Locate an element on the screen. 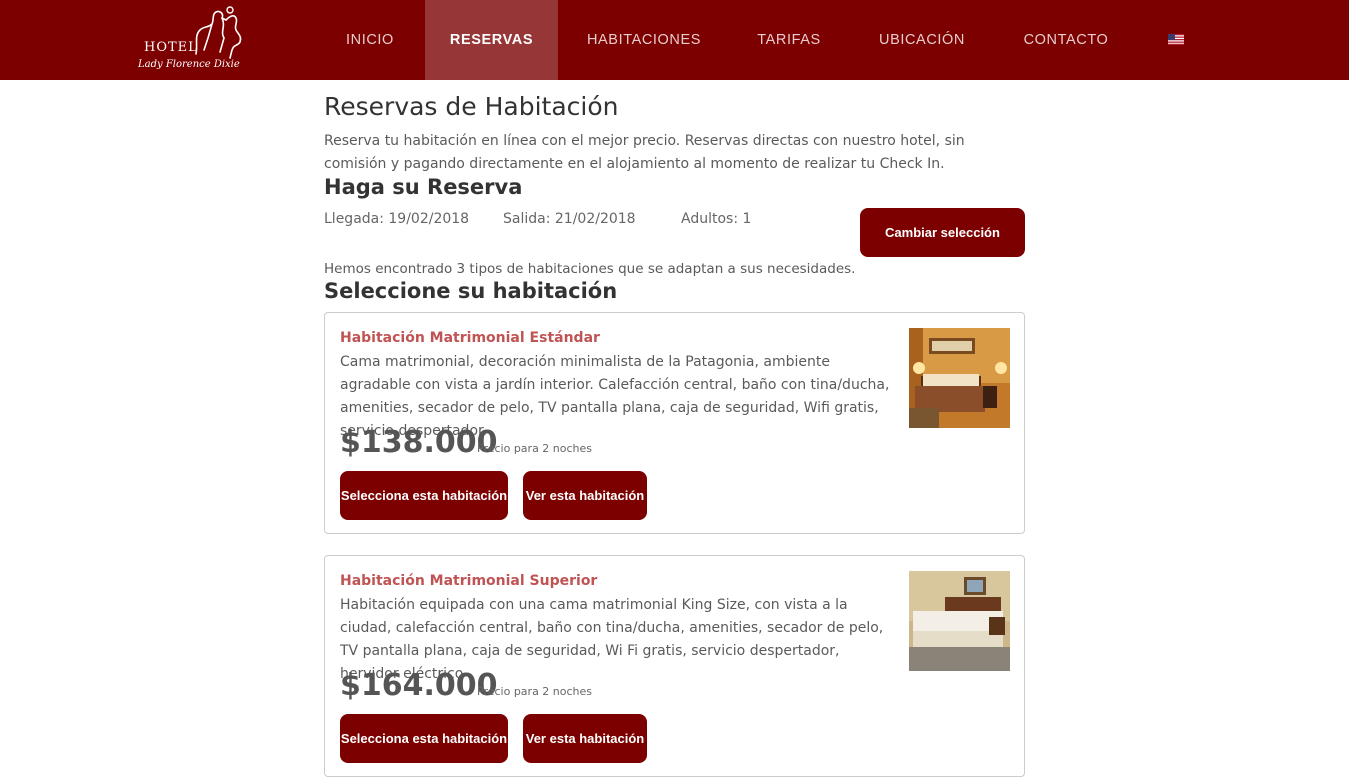  hotel-logo: HOTEL Lady Florence Dixie is located at coordinates (193, 40).